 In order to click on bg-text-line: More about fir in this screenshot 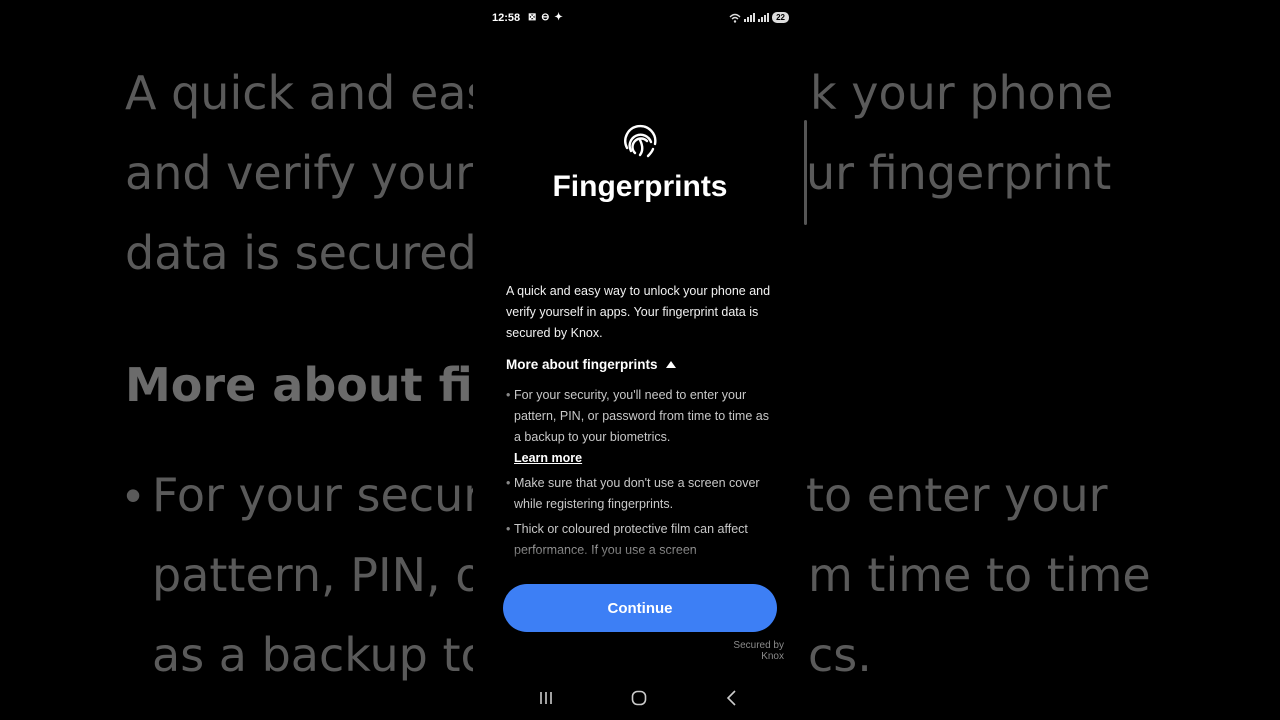, I will do `click(310, 385)`.